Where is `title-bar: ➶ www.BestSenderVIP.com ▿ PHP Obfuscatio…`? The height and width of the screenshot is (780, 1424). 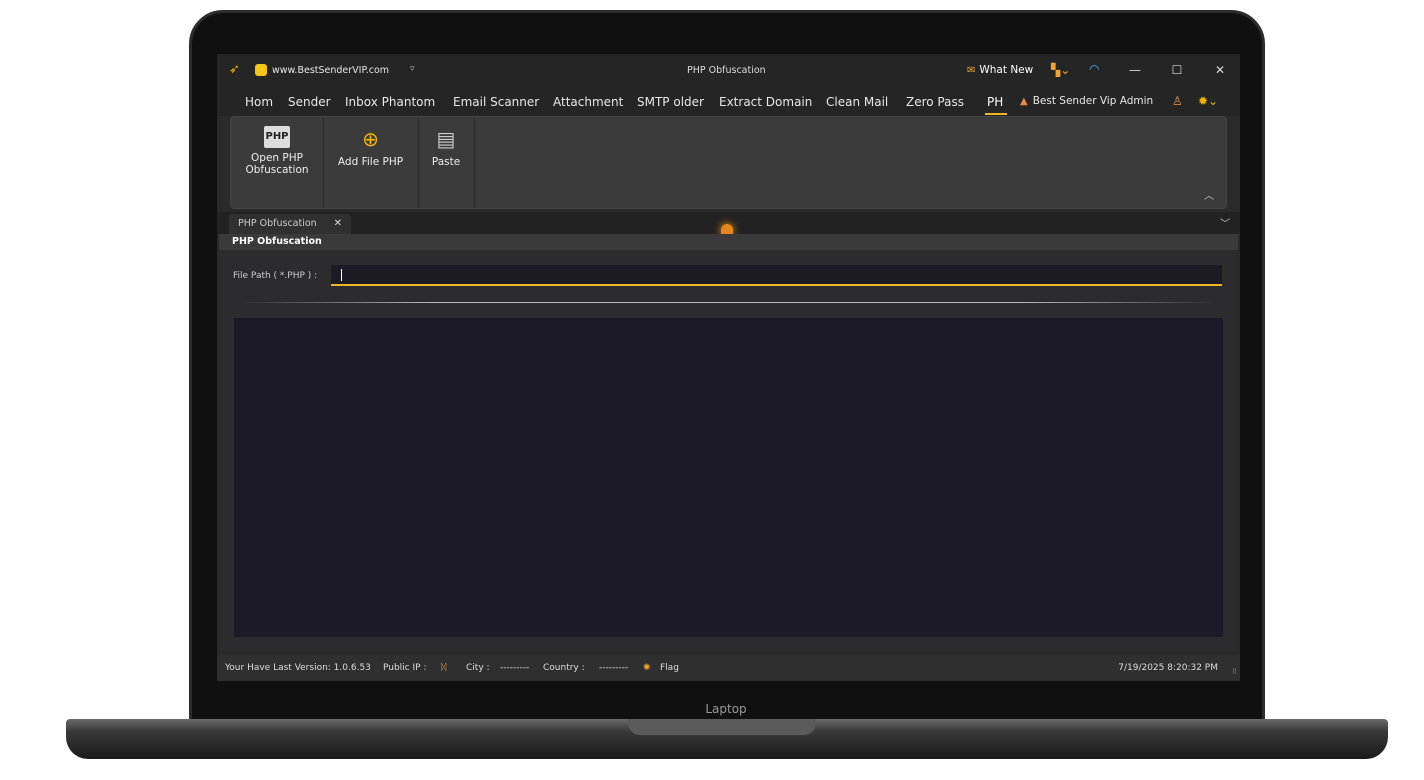 title-bar: ➶ www.BestSenderVIP.com ▿ PHP Obfuscatio… is located at coordinates (728, 70).